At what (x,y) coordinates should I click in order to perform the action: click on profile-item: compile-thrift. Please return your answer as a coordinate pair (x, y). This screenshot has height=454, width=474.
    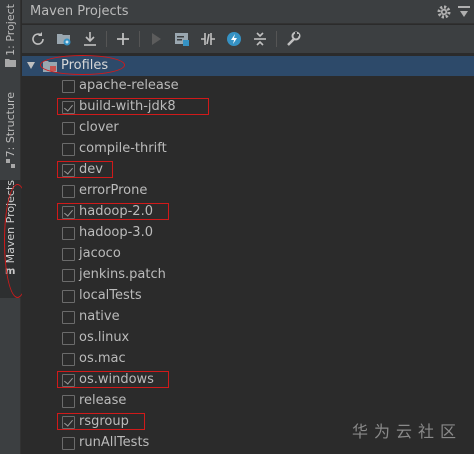
    Looking at the image, I should click on (248, 149).